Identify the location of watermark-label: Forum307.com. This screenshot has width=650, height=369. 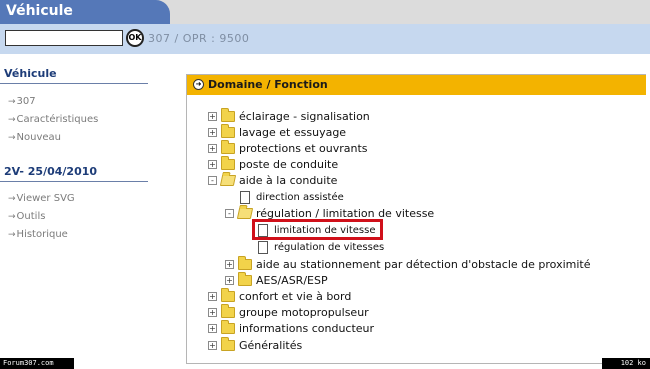
(37, 363).